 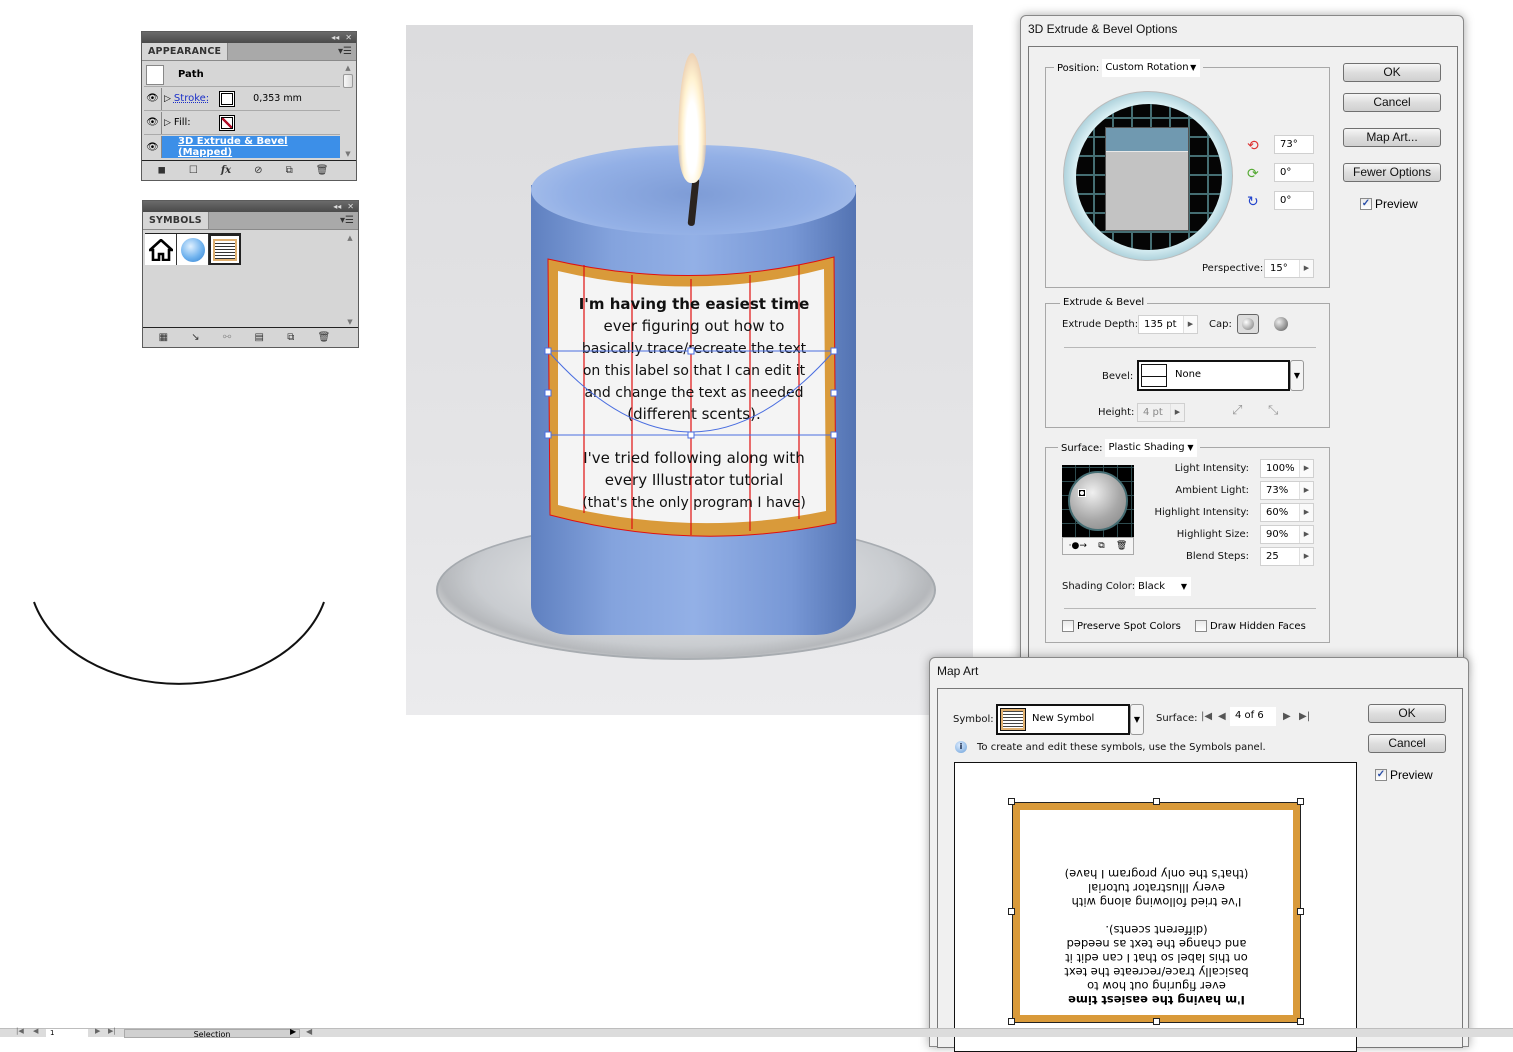 I want to click on appearance-row-fill: 👁 ▷ Fill:, so click(x=242, y=123).